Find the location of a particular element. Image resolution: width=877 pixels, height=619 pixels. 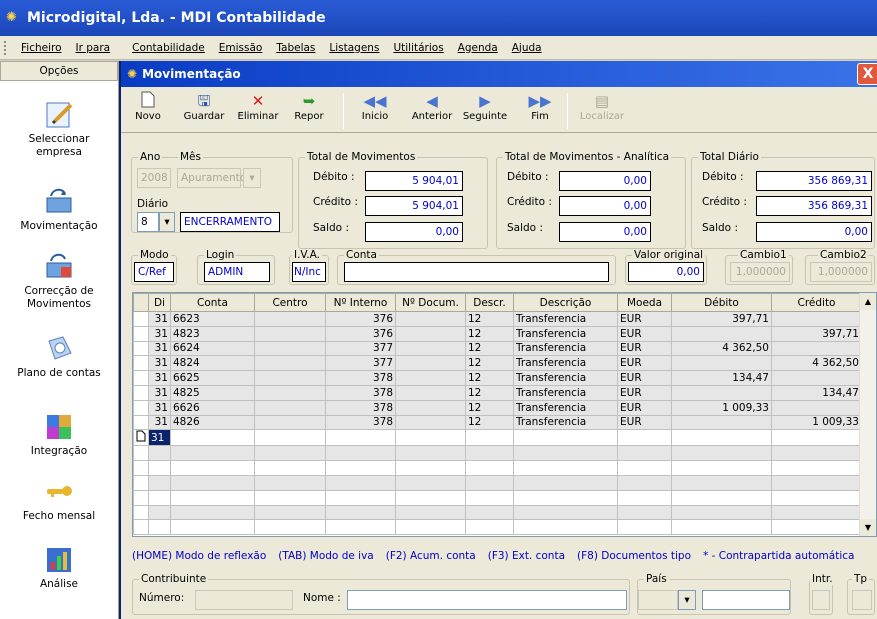

menu-ir-para: Ir para is located at coordinates (93, 48).